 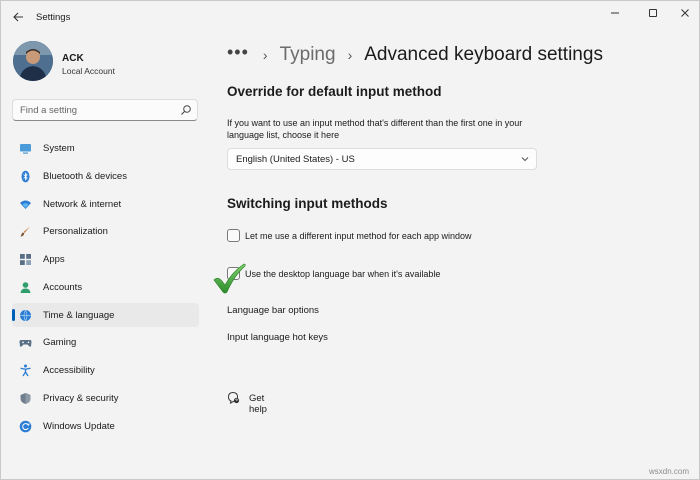 I want to click on page-title: Advanced keyboard settings, so click(x=483, y=54).